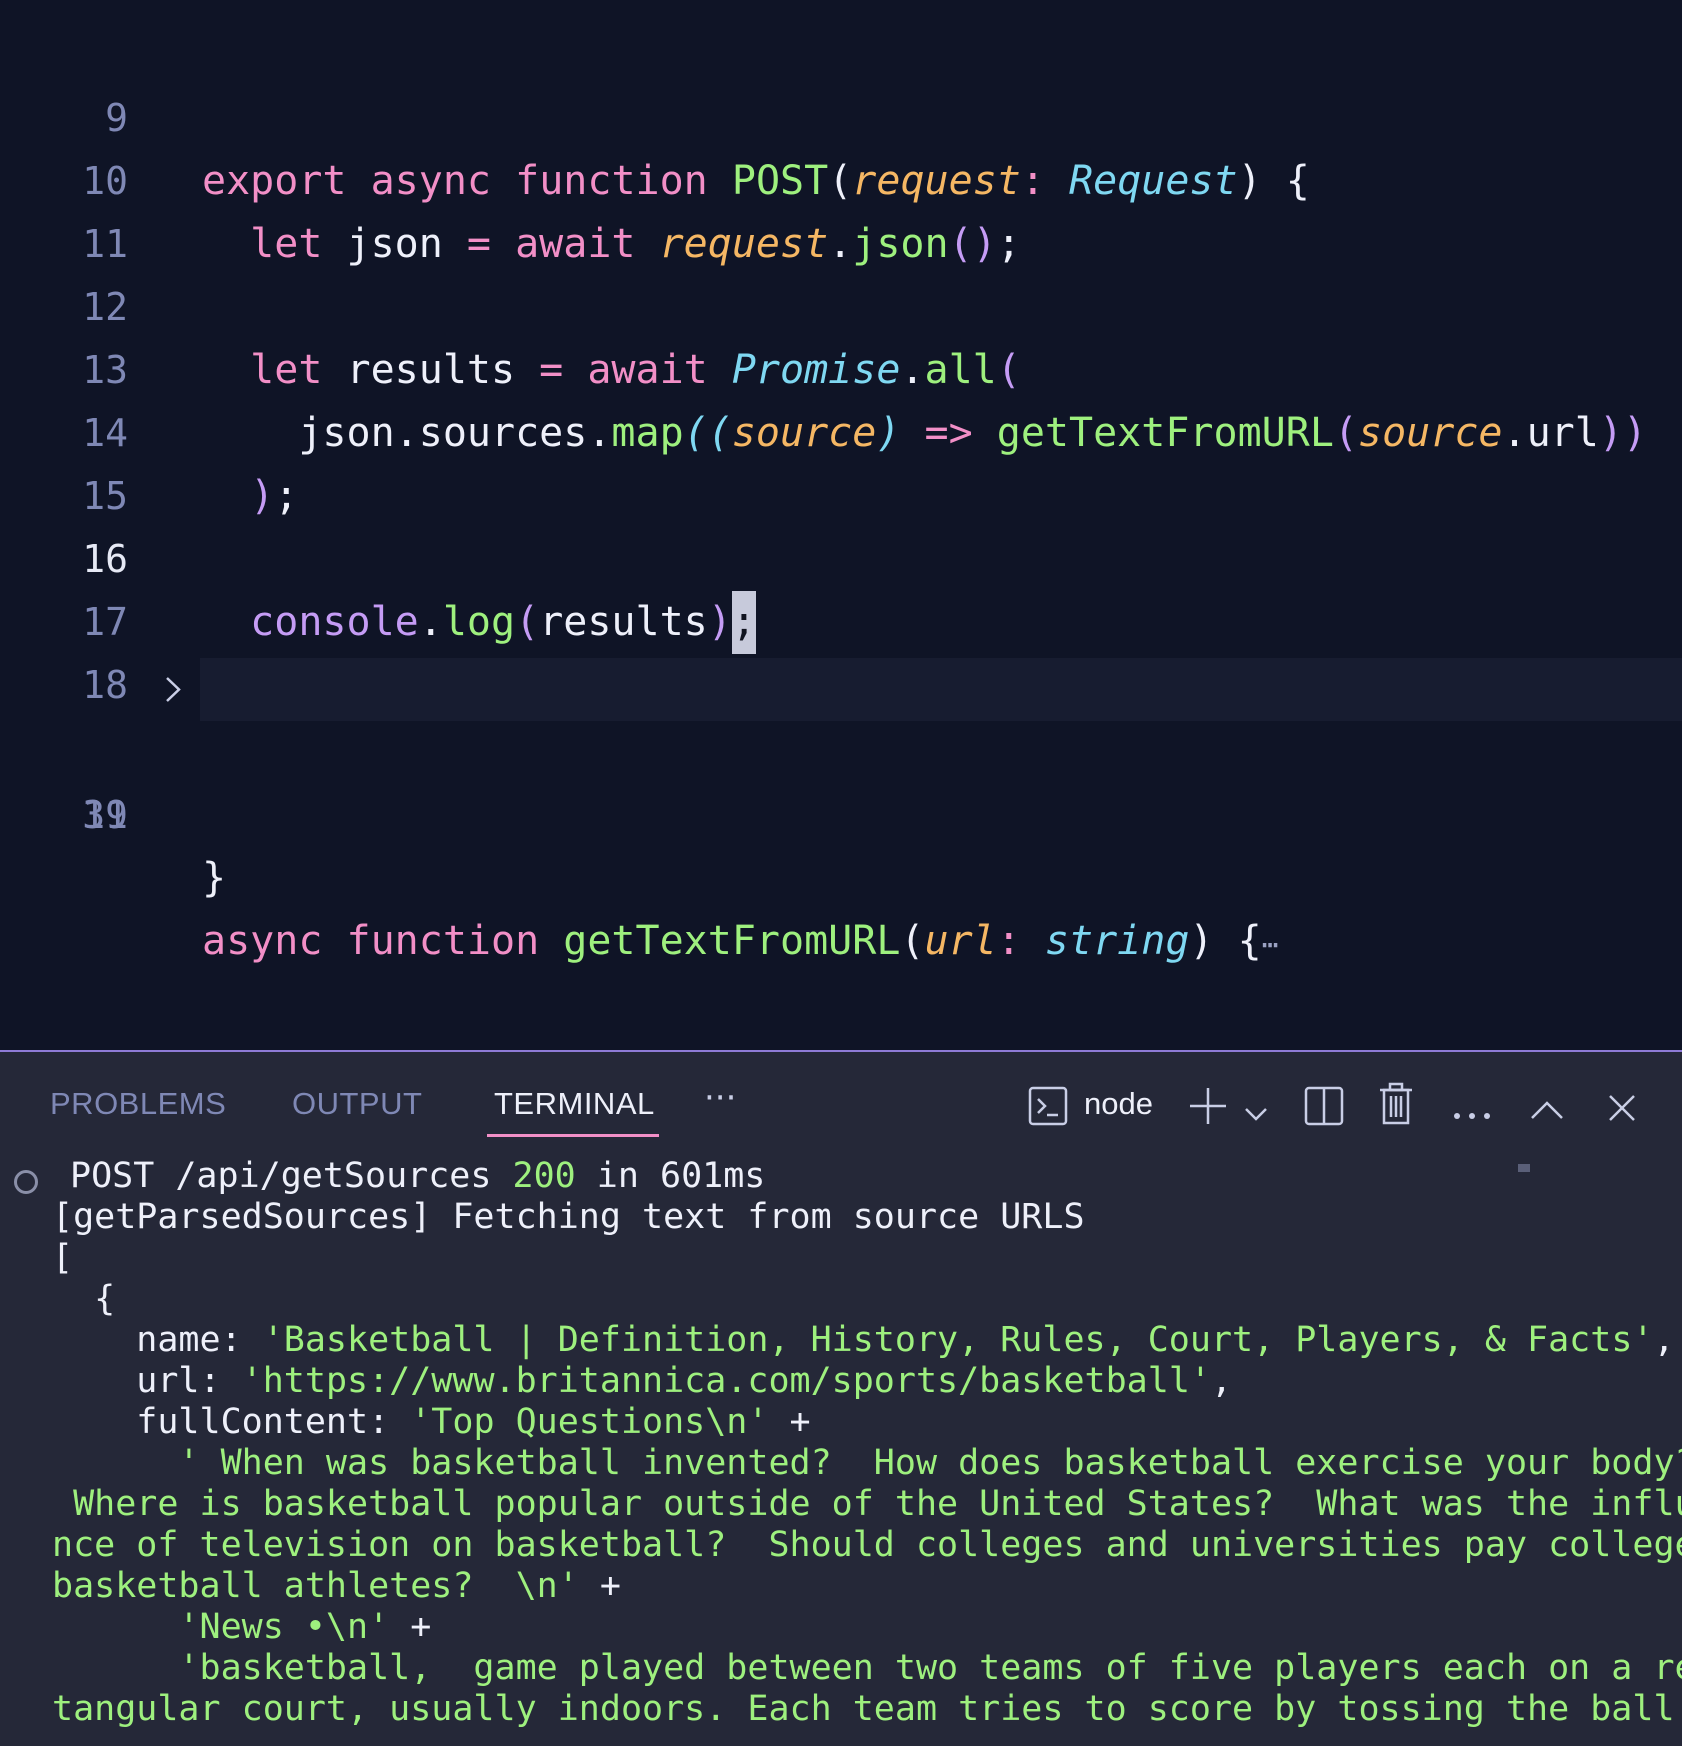 Image resolution: width=1682 pixels, height=1746 pixels. What do you see at coordinates (1270, 944) in the screenshot?
I see `folded-ellipsis-icon: ⋯` at bounding box center [1270, 944].